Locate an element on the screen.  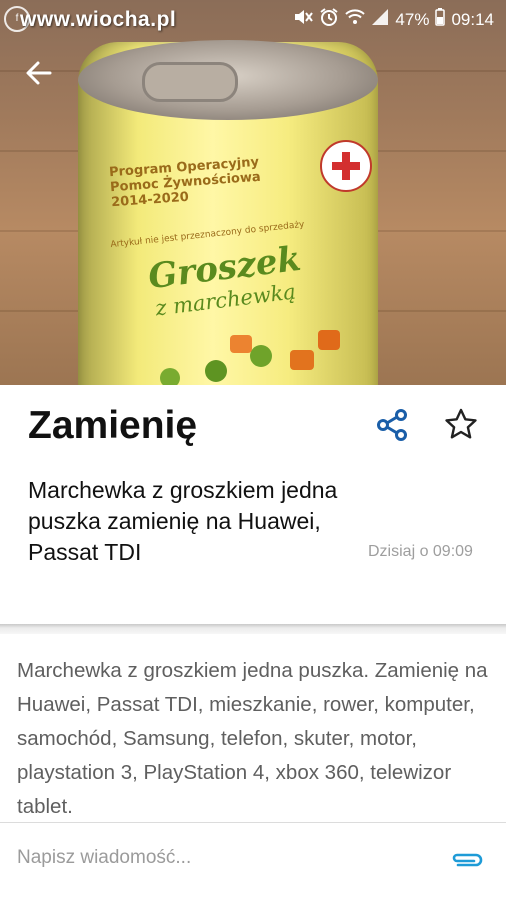
can-pull-tab is located at coordinates (190, 82).